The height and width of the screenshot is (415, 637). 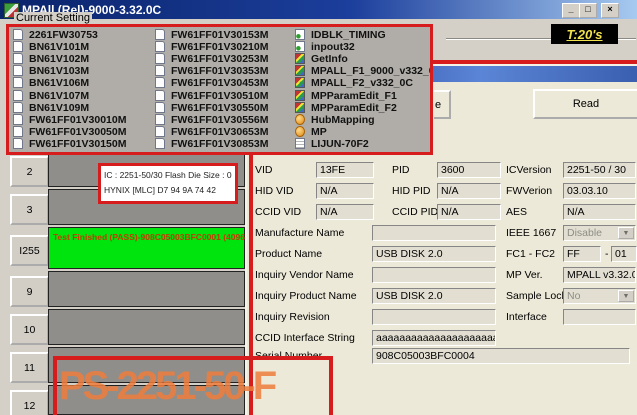 I want to click on file-item: MPALL_F1_9000_v332_0C, so click(x=219, y=71).